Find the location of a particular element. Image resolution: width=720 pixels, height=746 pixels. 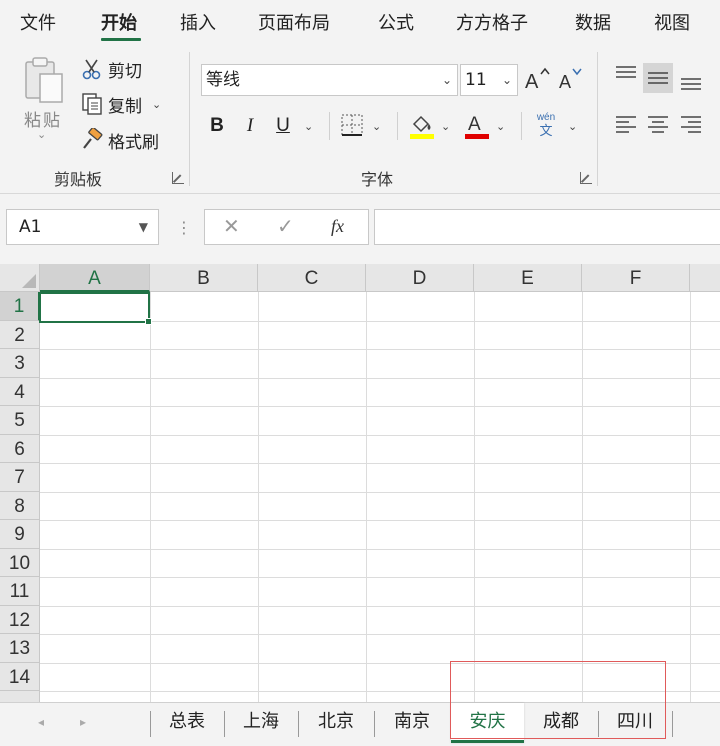

paste-icon is located at coordinates (44, 80).